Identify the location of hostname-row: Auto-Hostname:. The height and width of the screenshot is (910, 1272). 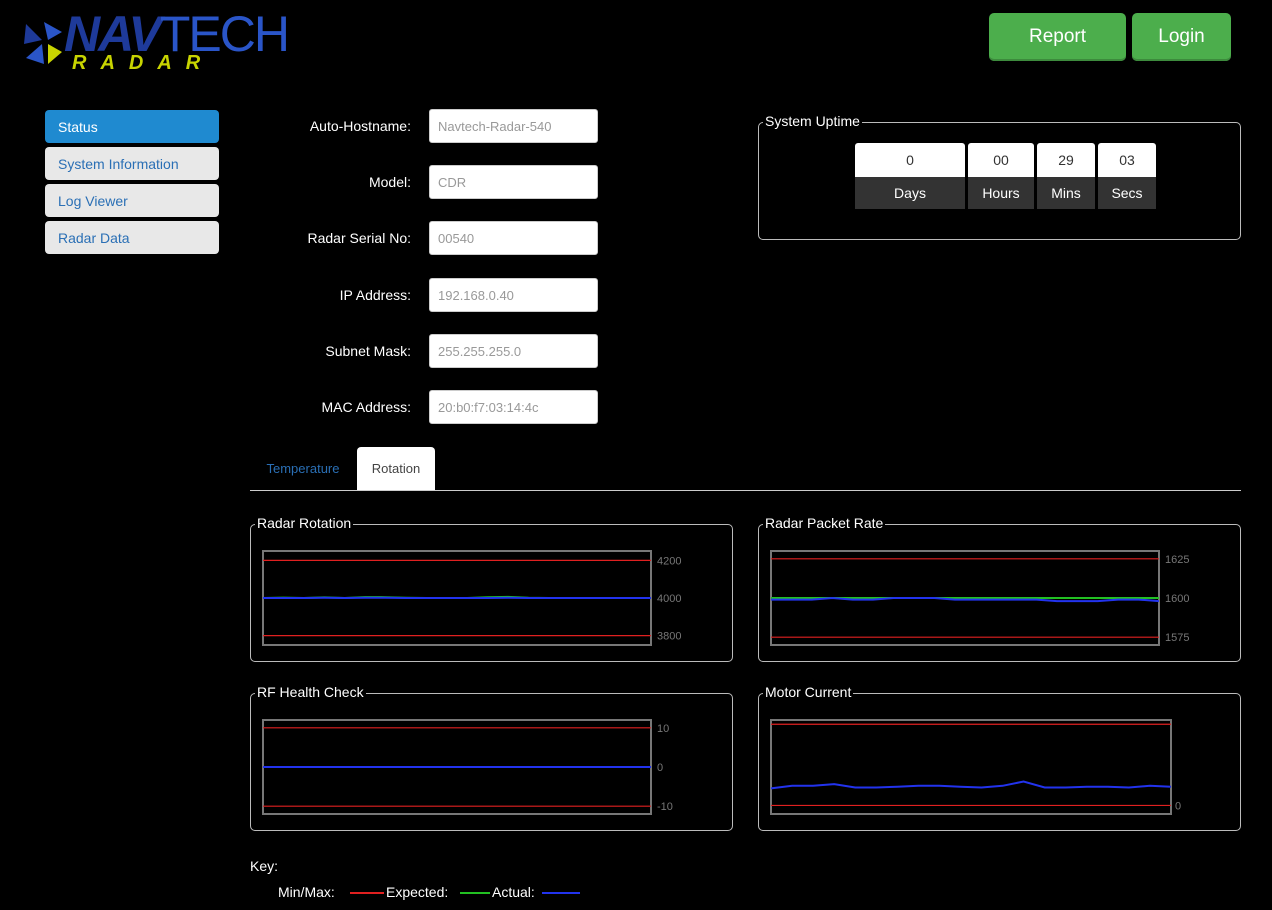
(430, 126).